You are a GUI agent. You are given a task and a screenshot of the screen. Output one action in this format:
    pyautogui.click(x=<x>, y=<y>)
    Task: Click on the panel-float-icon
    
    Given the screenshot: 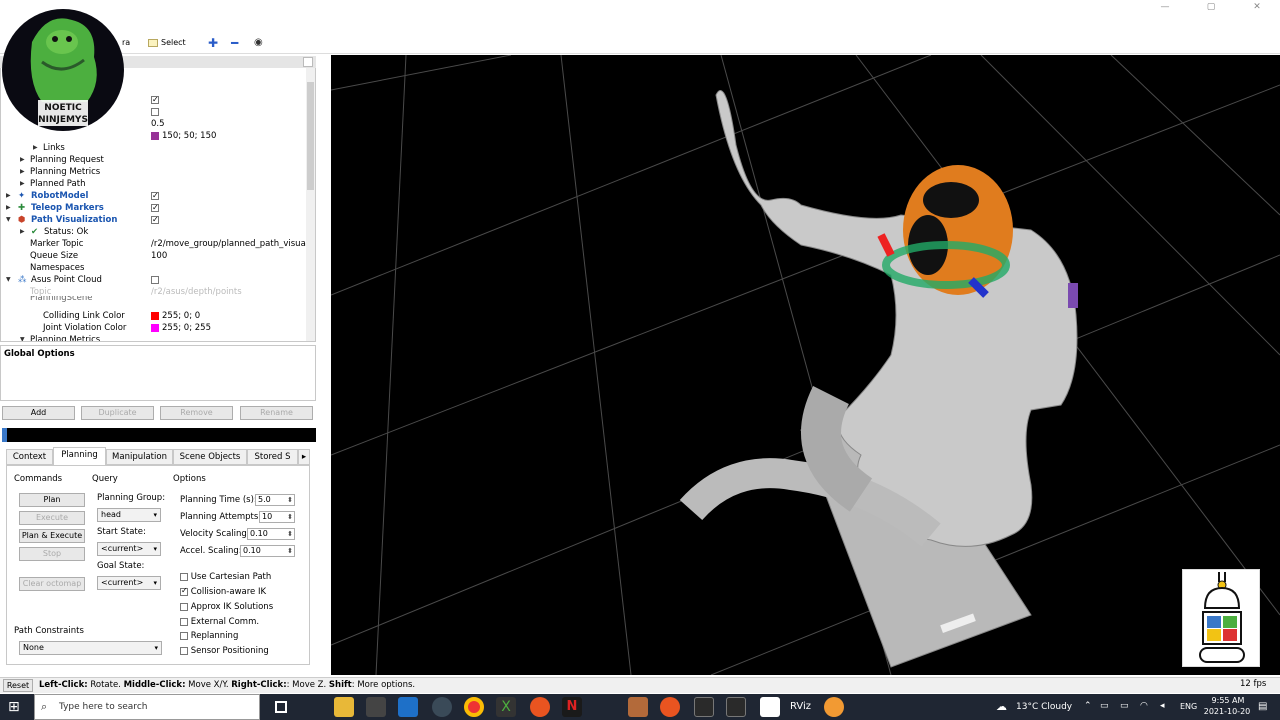 What is the action you would take?
    pyautogui.click(x=308, y=62)
    